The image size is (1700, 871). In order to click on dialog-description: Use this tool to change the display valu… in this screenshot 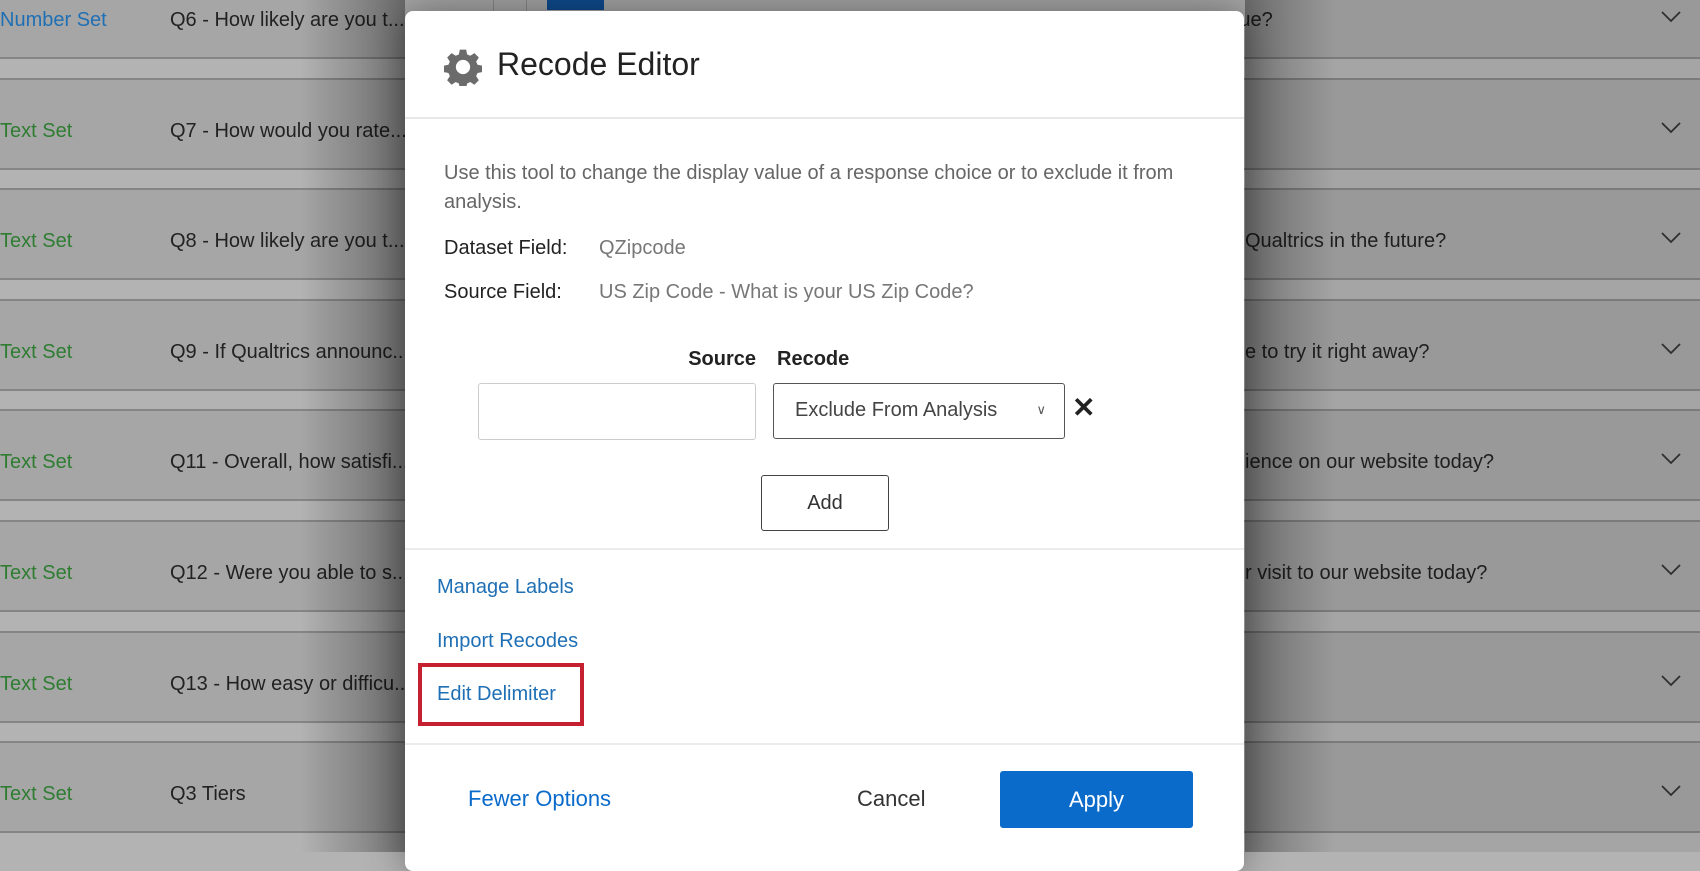, I will do `click(809, 187)`.